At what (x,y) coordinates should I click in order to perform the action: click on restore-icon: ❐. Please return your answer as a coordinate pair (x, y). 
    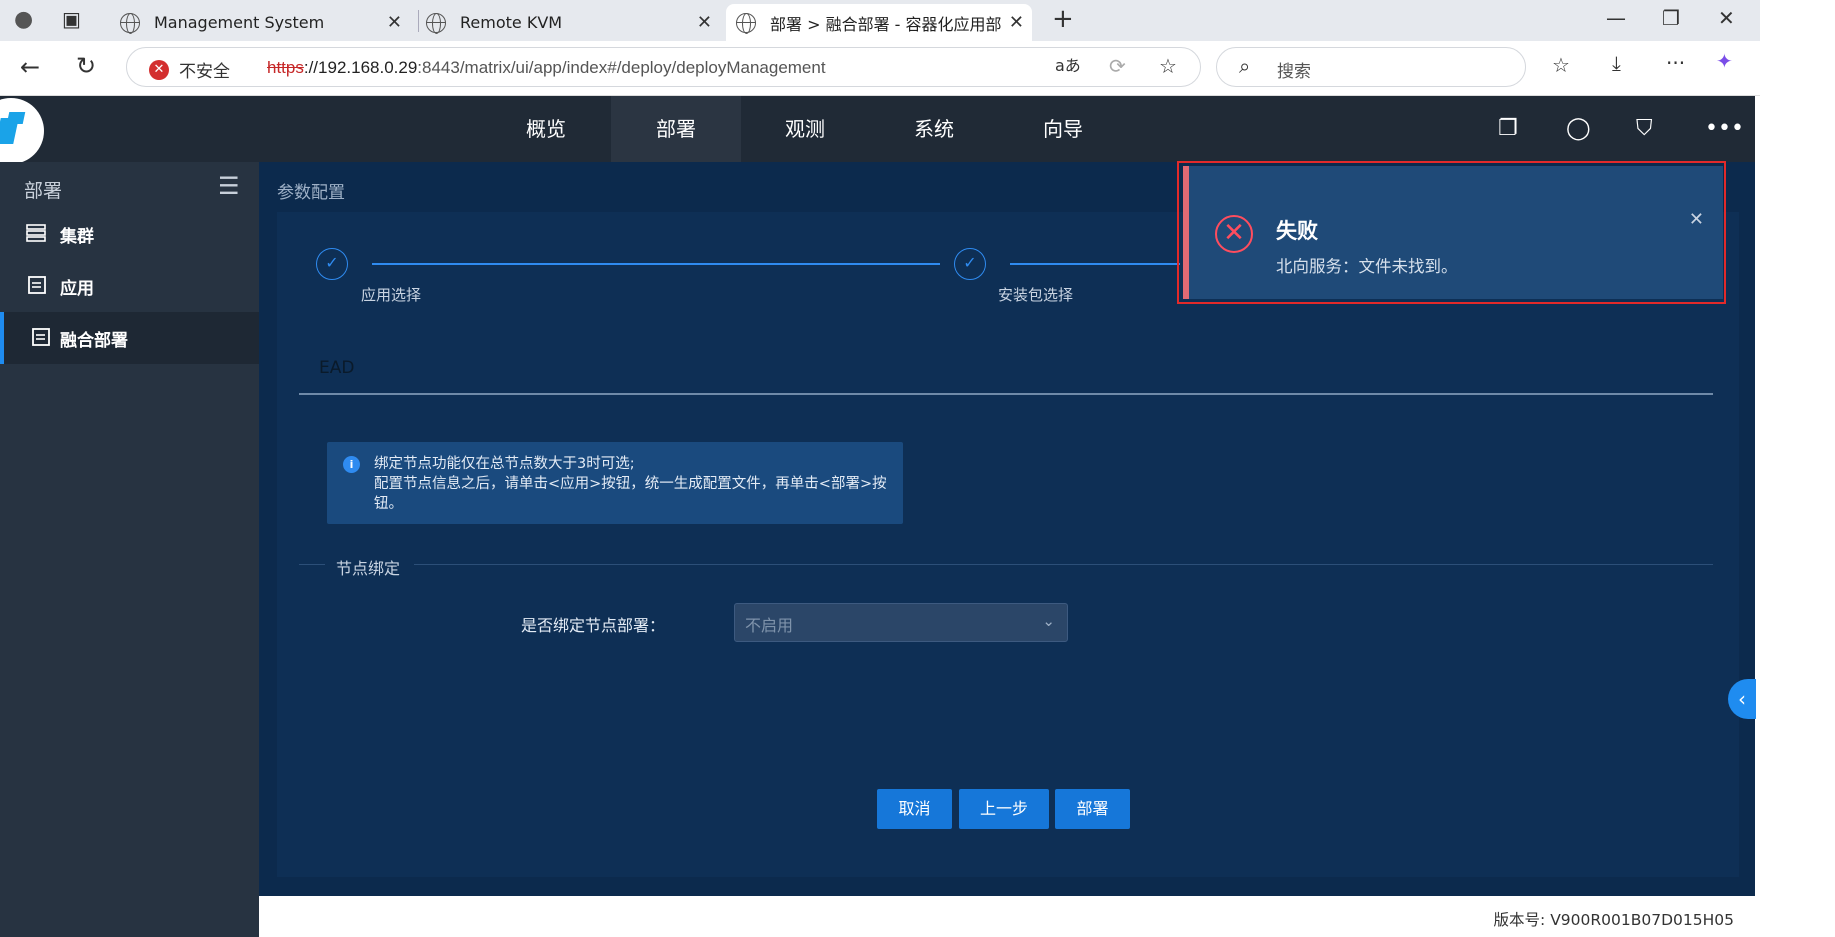
    Looking at the image, I should click on (1671, 18).